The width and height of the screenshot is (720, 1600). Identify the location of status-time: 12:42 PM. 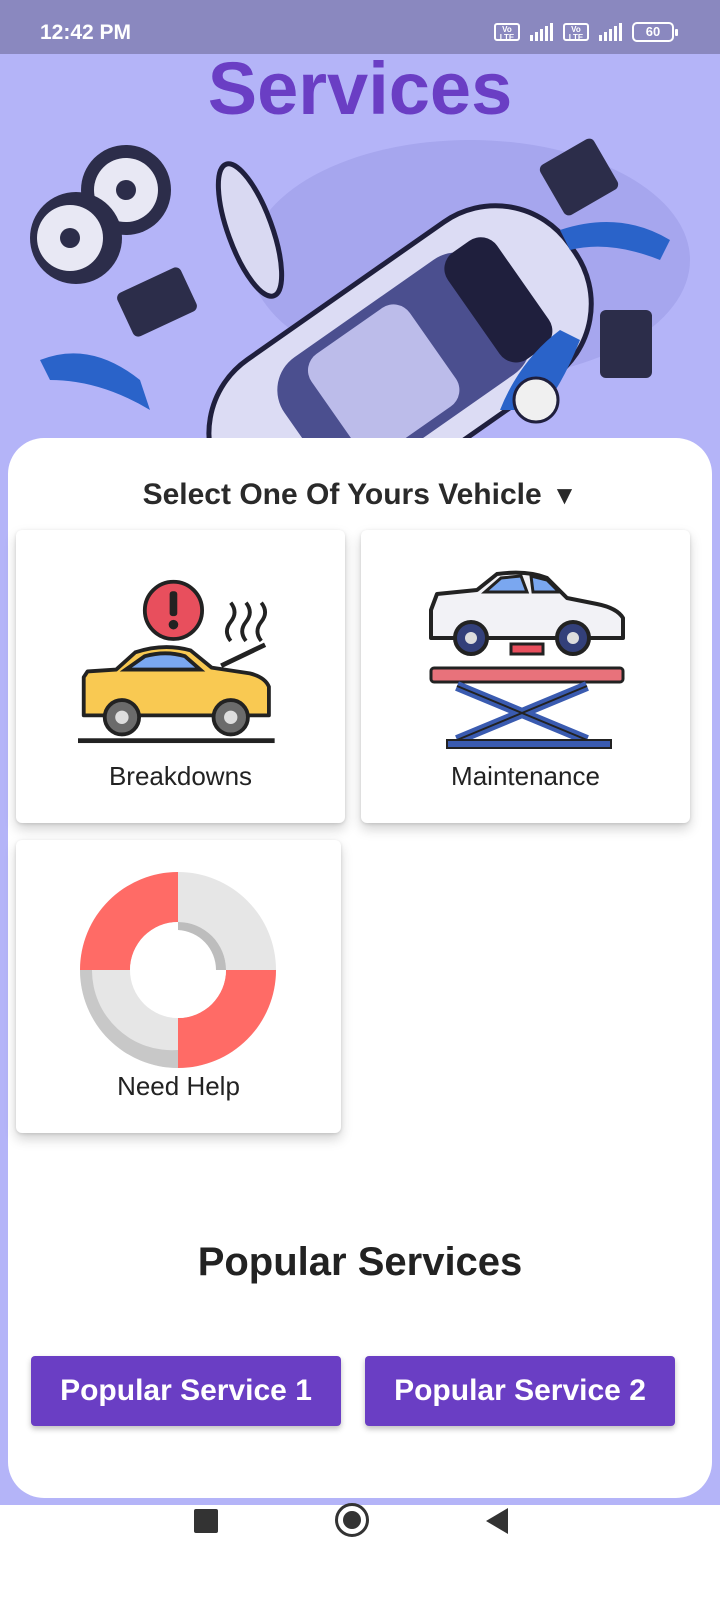
(86, 32).